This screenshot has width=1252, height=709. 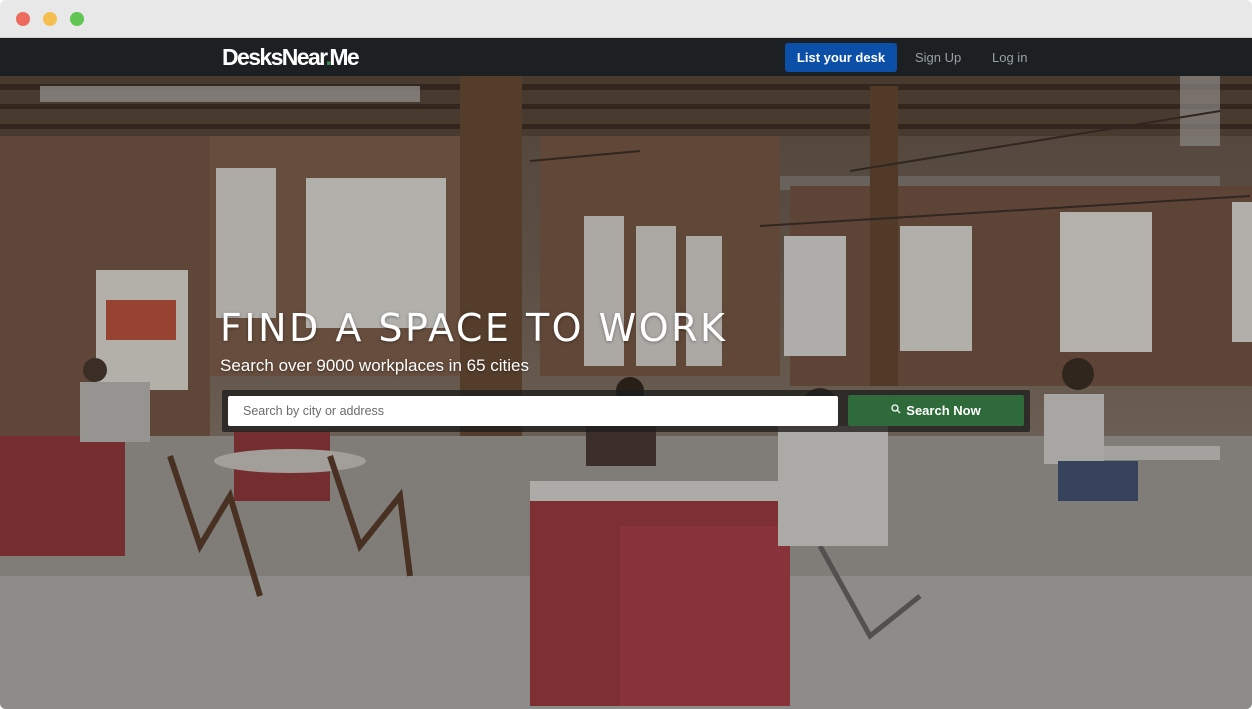 I want to click on hero-headline: FIND A SPACE TO WORK, so click(x=474, y=328).